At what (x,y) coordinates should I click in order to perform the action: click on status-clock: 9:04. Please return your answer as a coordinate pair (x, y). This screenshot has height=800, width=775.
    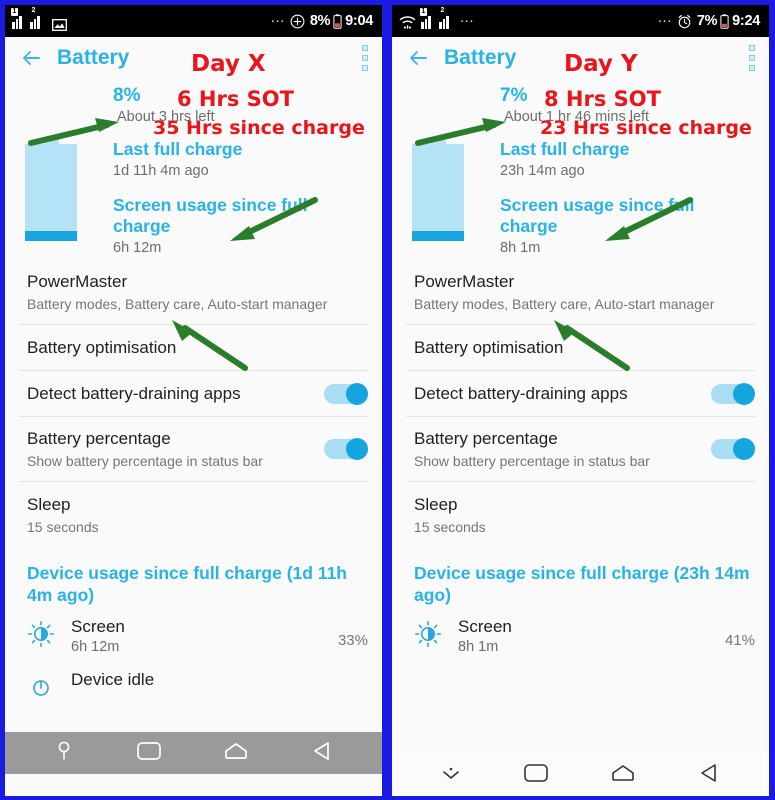
    Looking at the image, I should click on (359, 21).